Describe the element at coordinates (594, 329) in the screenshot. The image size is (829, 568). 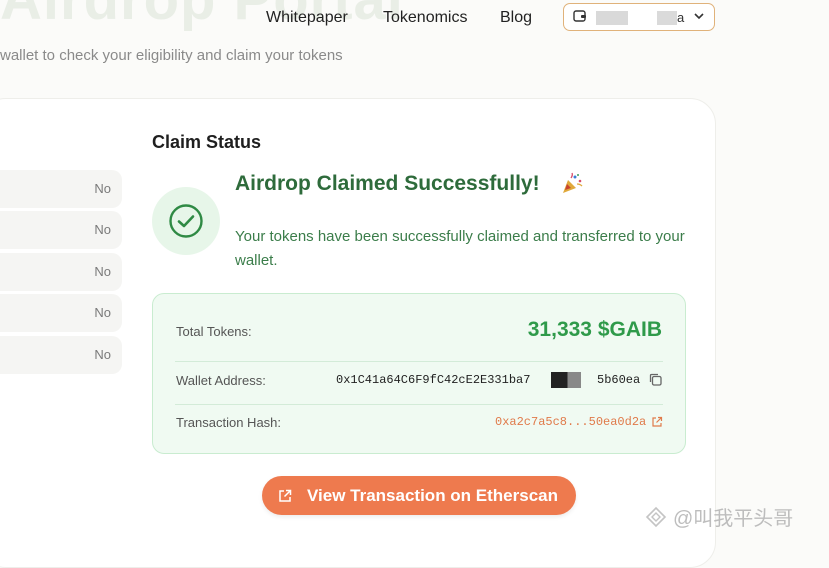
I see `total-tokens-value: 31,333 $GAIB` at that location.